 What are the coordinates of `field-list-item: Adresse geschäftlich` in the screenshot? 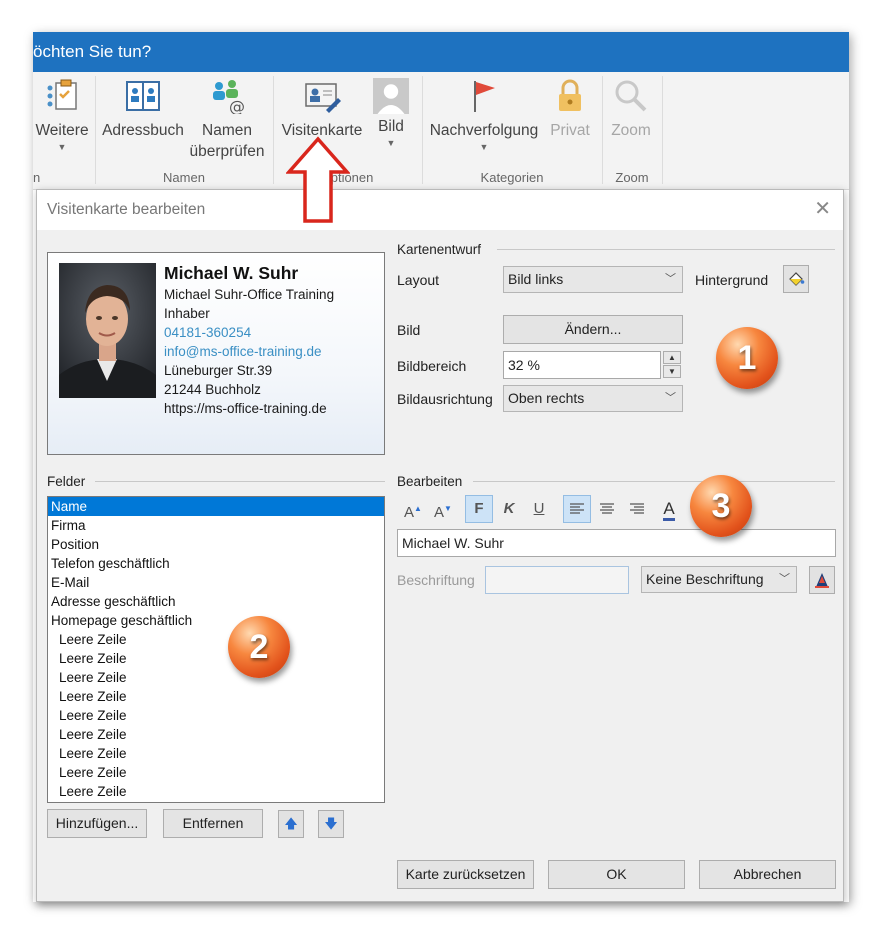 It's located at (216, 601).